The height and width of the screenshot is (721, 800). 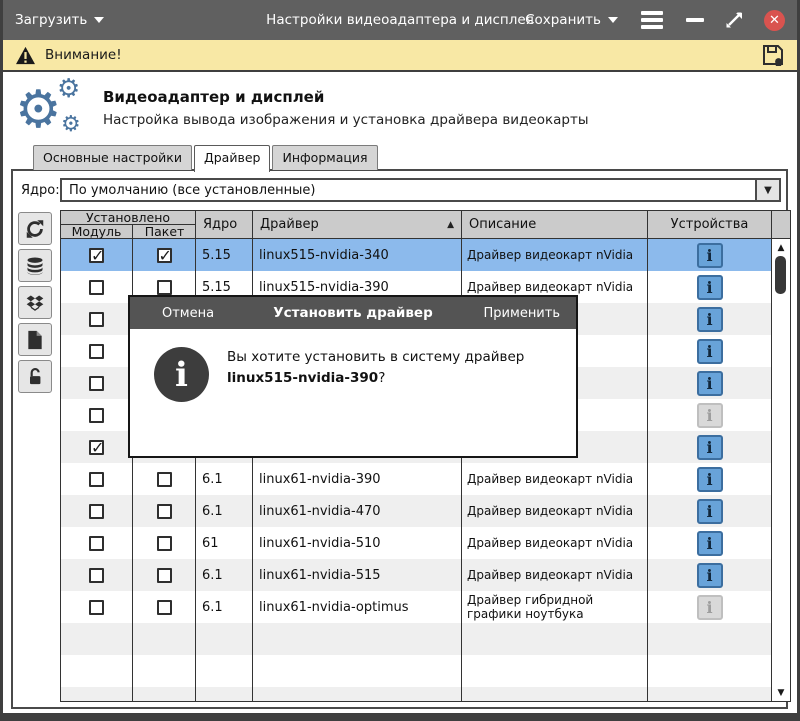 What do you see at coordinates (40, 190) in the screenshot?
I see `kernel-label: Ядро:` at bounding box center [40, 190].